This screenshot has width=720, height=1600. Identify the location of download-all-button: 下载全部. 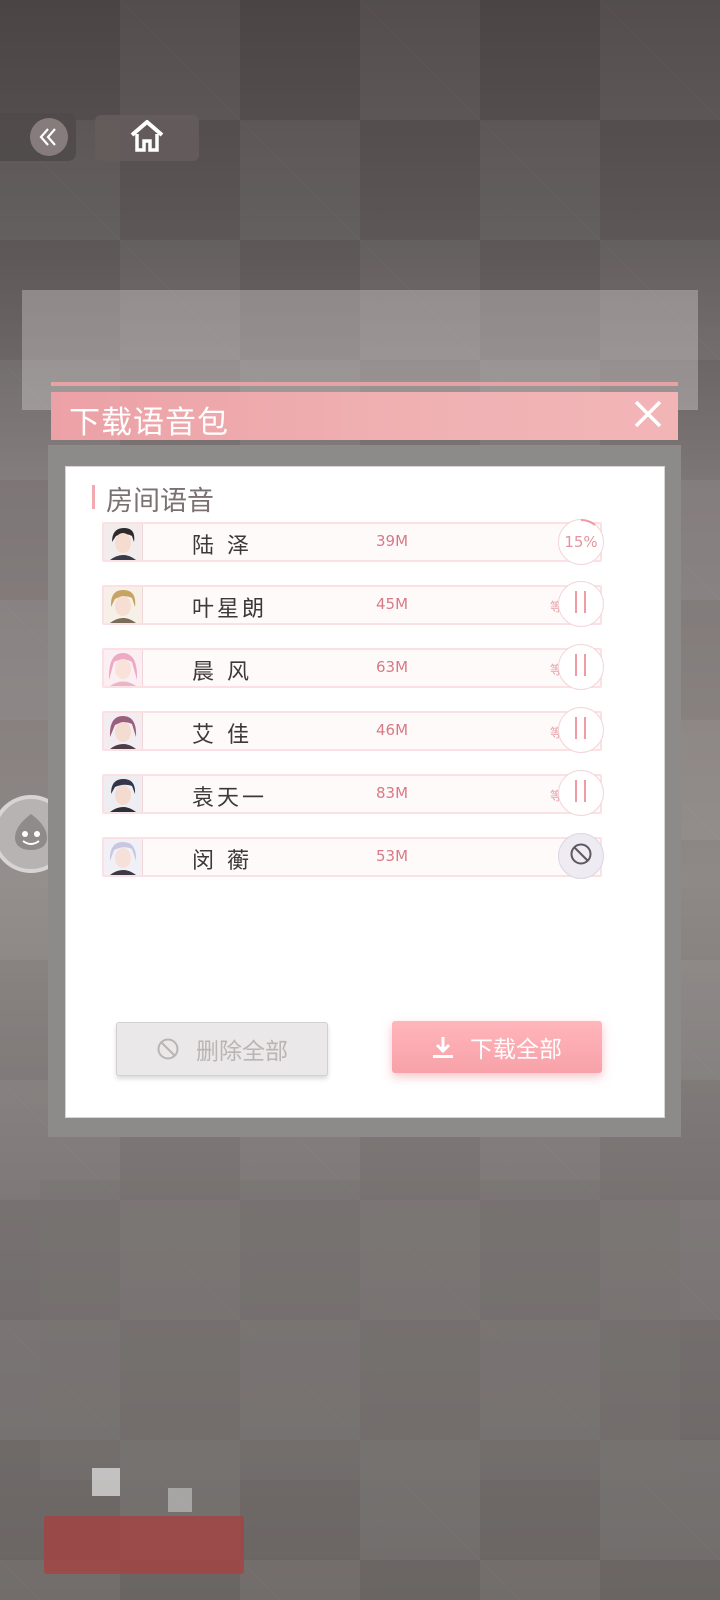
(497, 1047).